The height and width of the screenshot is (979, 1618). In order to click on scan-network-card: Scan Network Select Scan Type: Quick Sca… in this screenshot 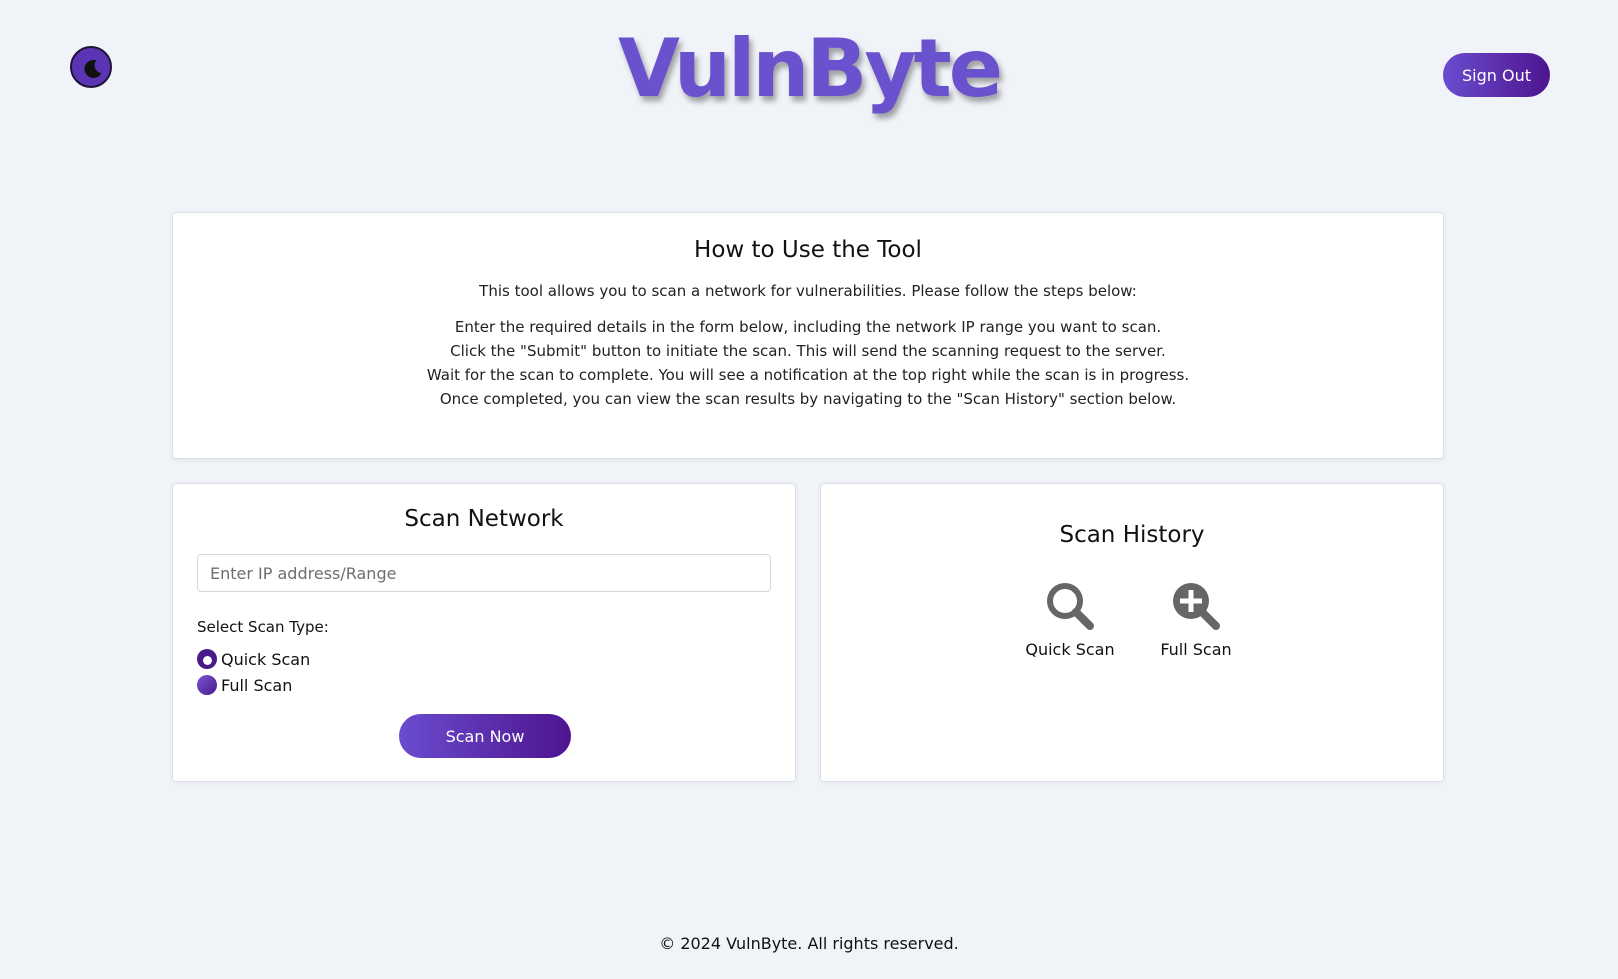, I will do `click(484, 632)`.